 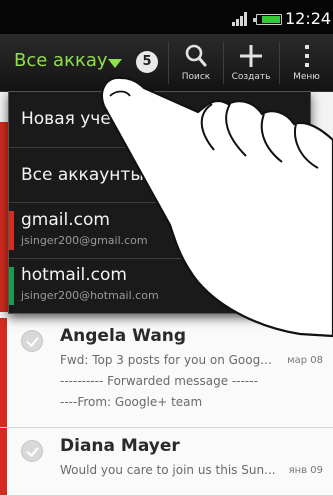 I want to click on status-bar: 12:24, so click(x=166, y=17).